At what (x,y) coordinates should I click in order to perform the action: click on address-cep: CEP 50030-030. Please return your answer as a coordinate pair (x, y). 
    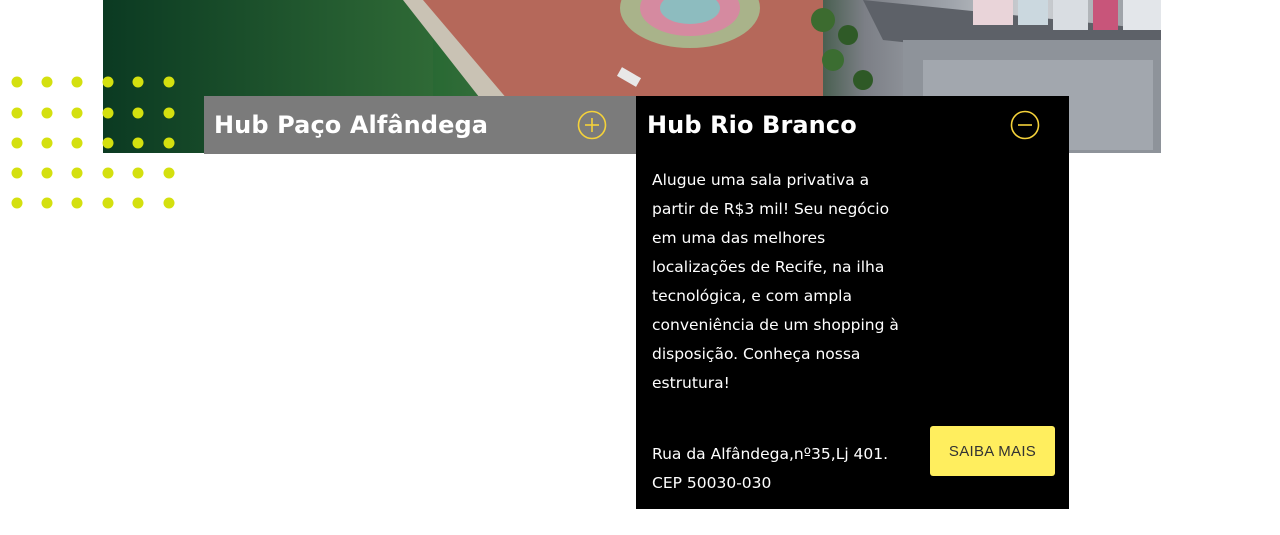
    Looking at the image, I should click on (712, 483).